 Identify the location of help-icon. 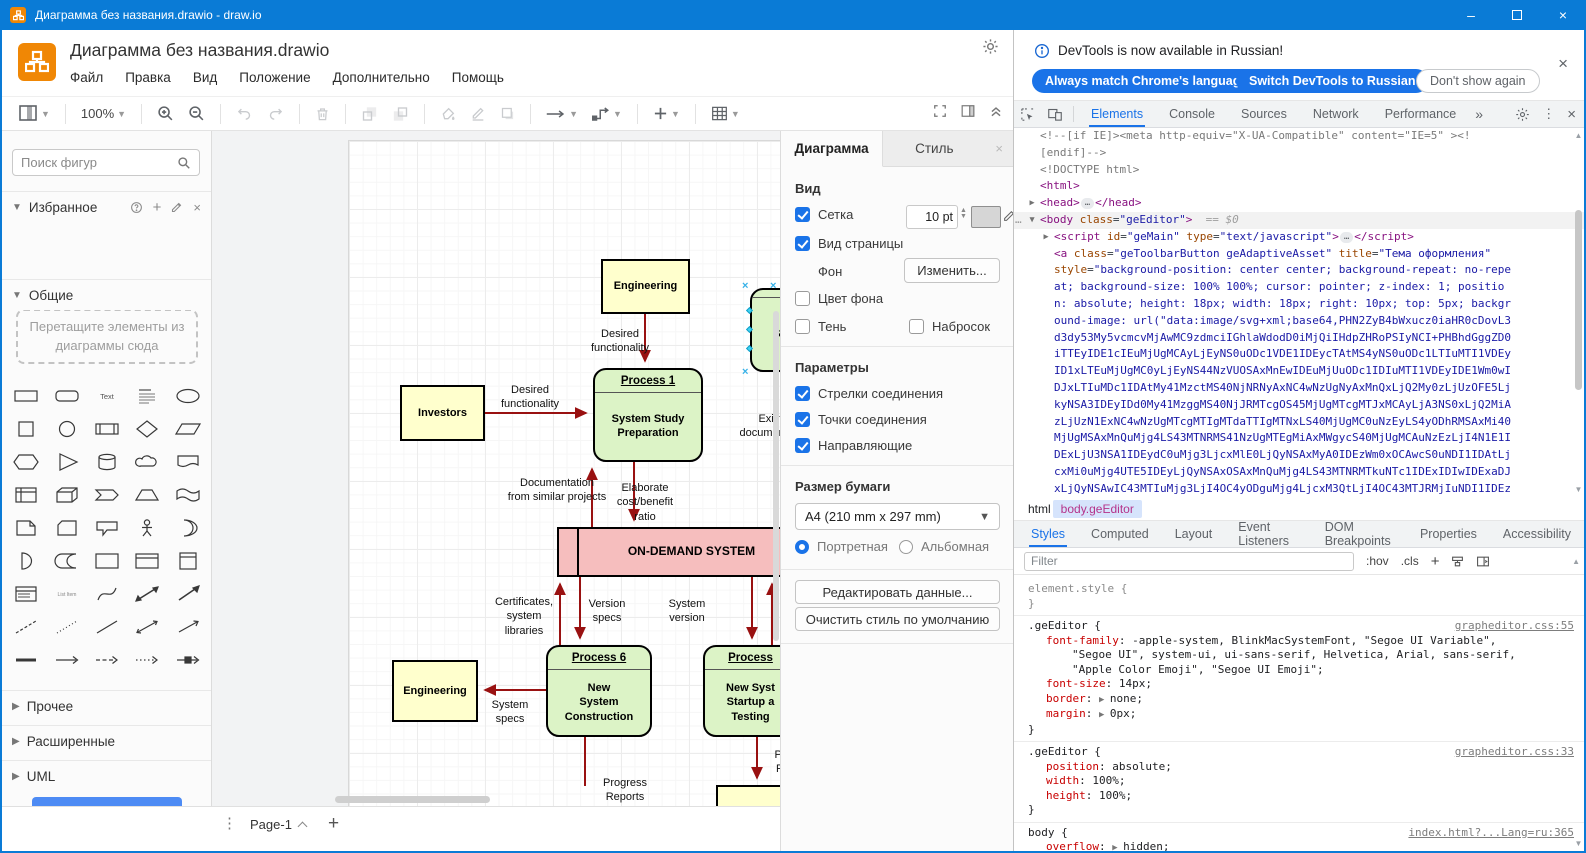
(136, 207).